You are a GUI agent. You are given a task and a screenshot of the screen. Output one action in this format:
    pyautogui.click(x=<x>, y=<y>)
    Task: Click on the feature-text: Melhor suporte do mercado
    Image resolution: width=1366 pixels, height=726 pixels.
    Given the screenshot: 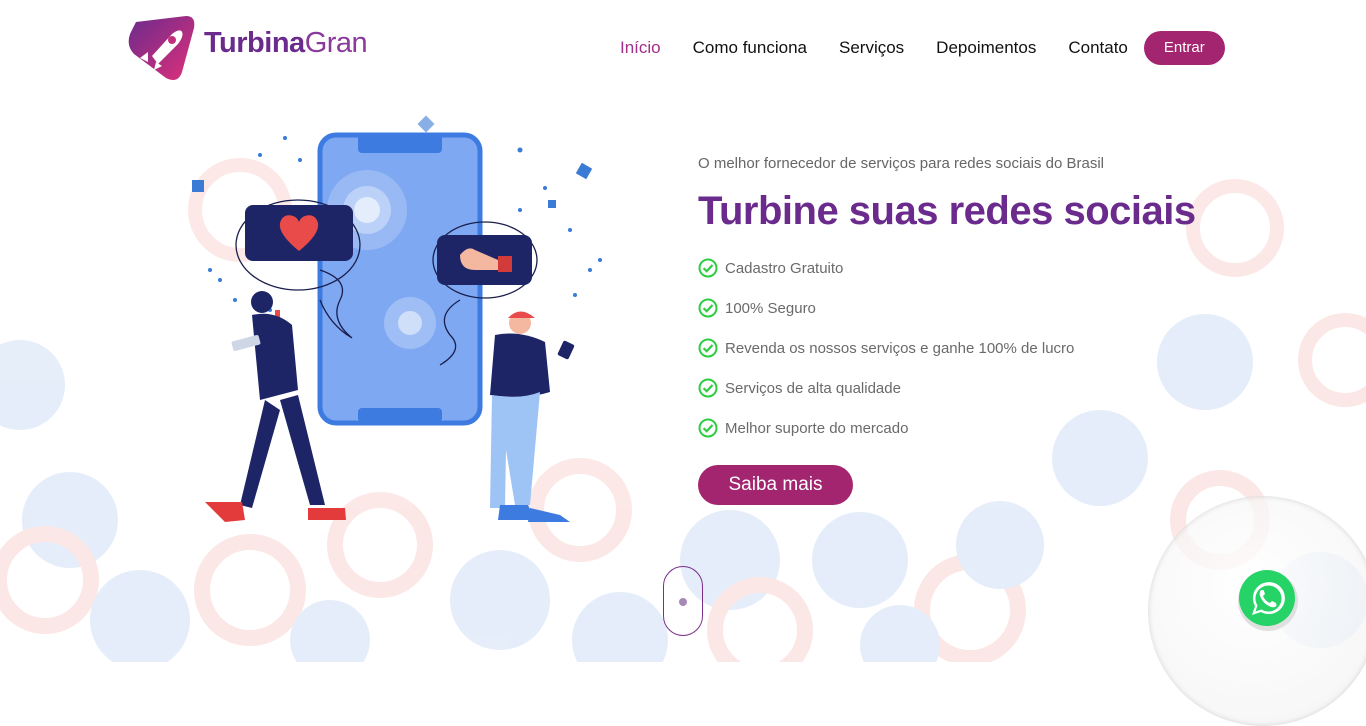 What is the action you would take?
    pyautogui.click(x=817, y=428)
    